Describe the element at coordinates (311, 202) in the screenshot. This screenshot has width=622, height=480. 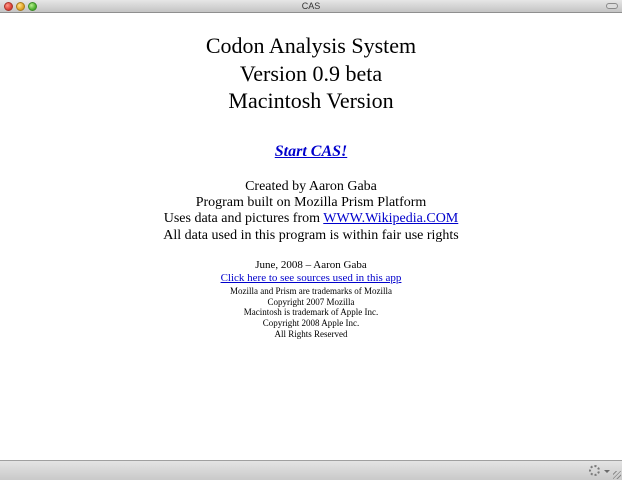
I see `built-on-text: Program built on Mozilla Prism Platform` at that location.